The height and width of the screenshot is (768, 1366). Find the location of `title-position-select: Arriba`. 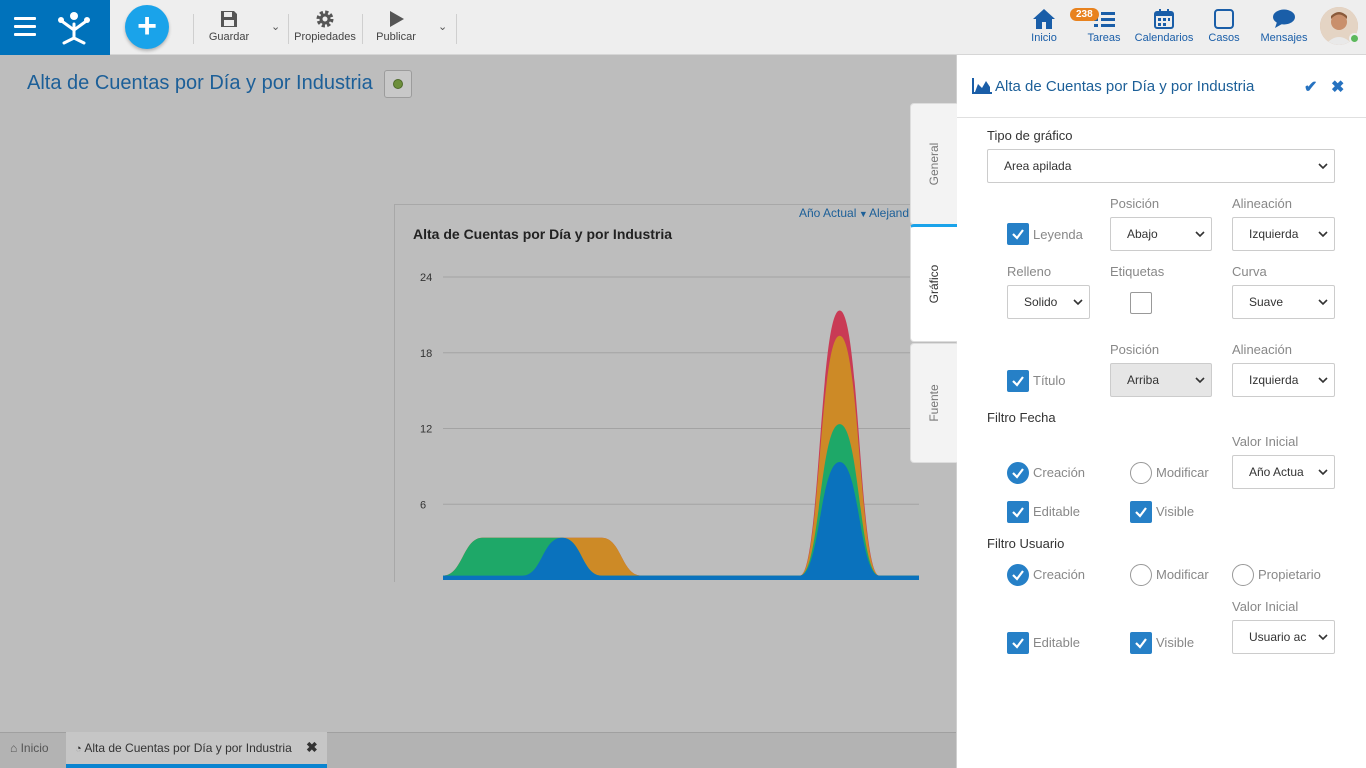

title-position-select: Arriba is located at coordinates (1161, 380).